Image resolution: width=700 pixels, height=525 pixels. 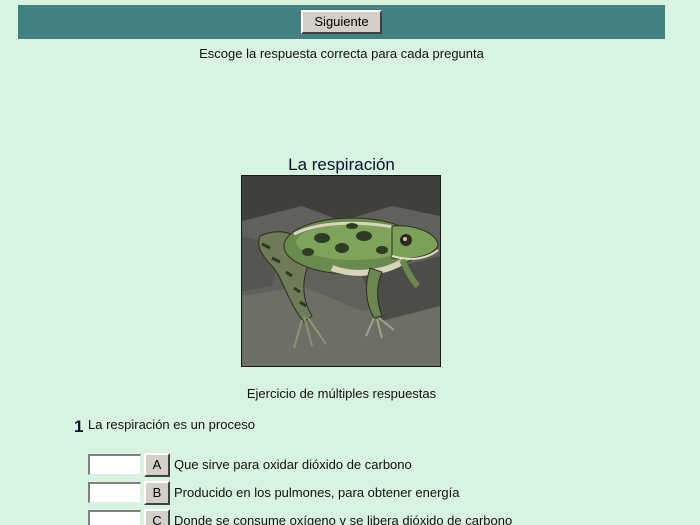 I want to click on answer-input-a, so click(x=114, y=464).